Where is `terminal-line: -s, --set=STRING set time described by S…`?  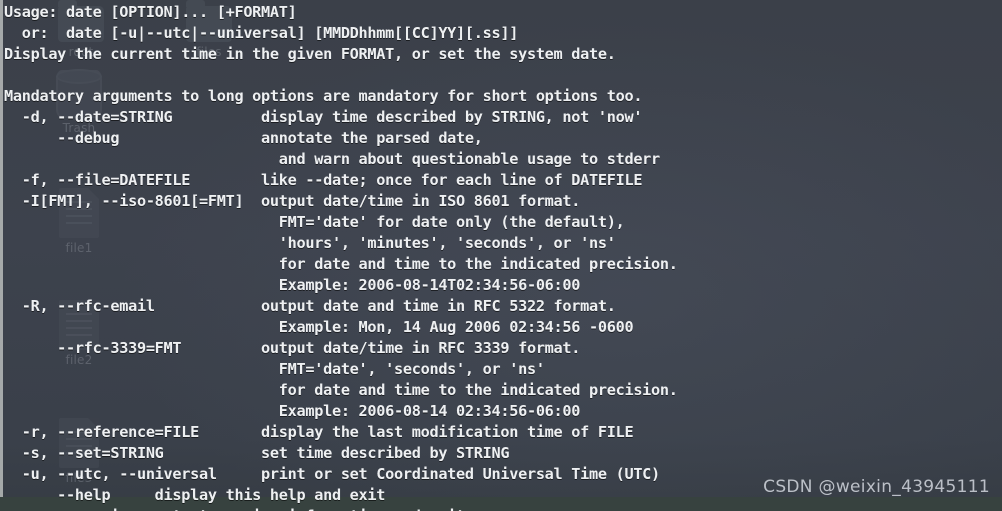
terminal-line: -s, --set=STRING set time described by S… is located at coordinates (257, 453).